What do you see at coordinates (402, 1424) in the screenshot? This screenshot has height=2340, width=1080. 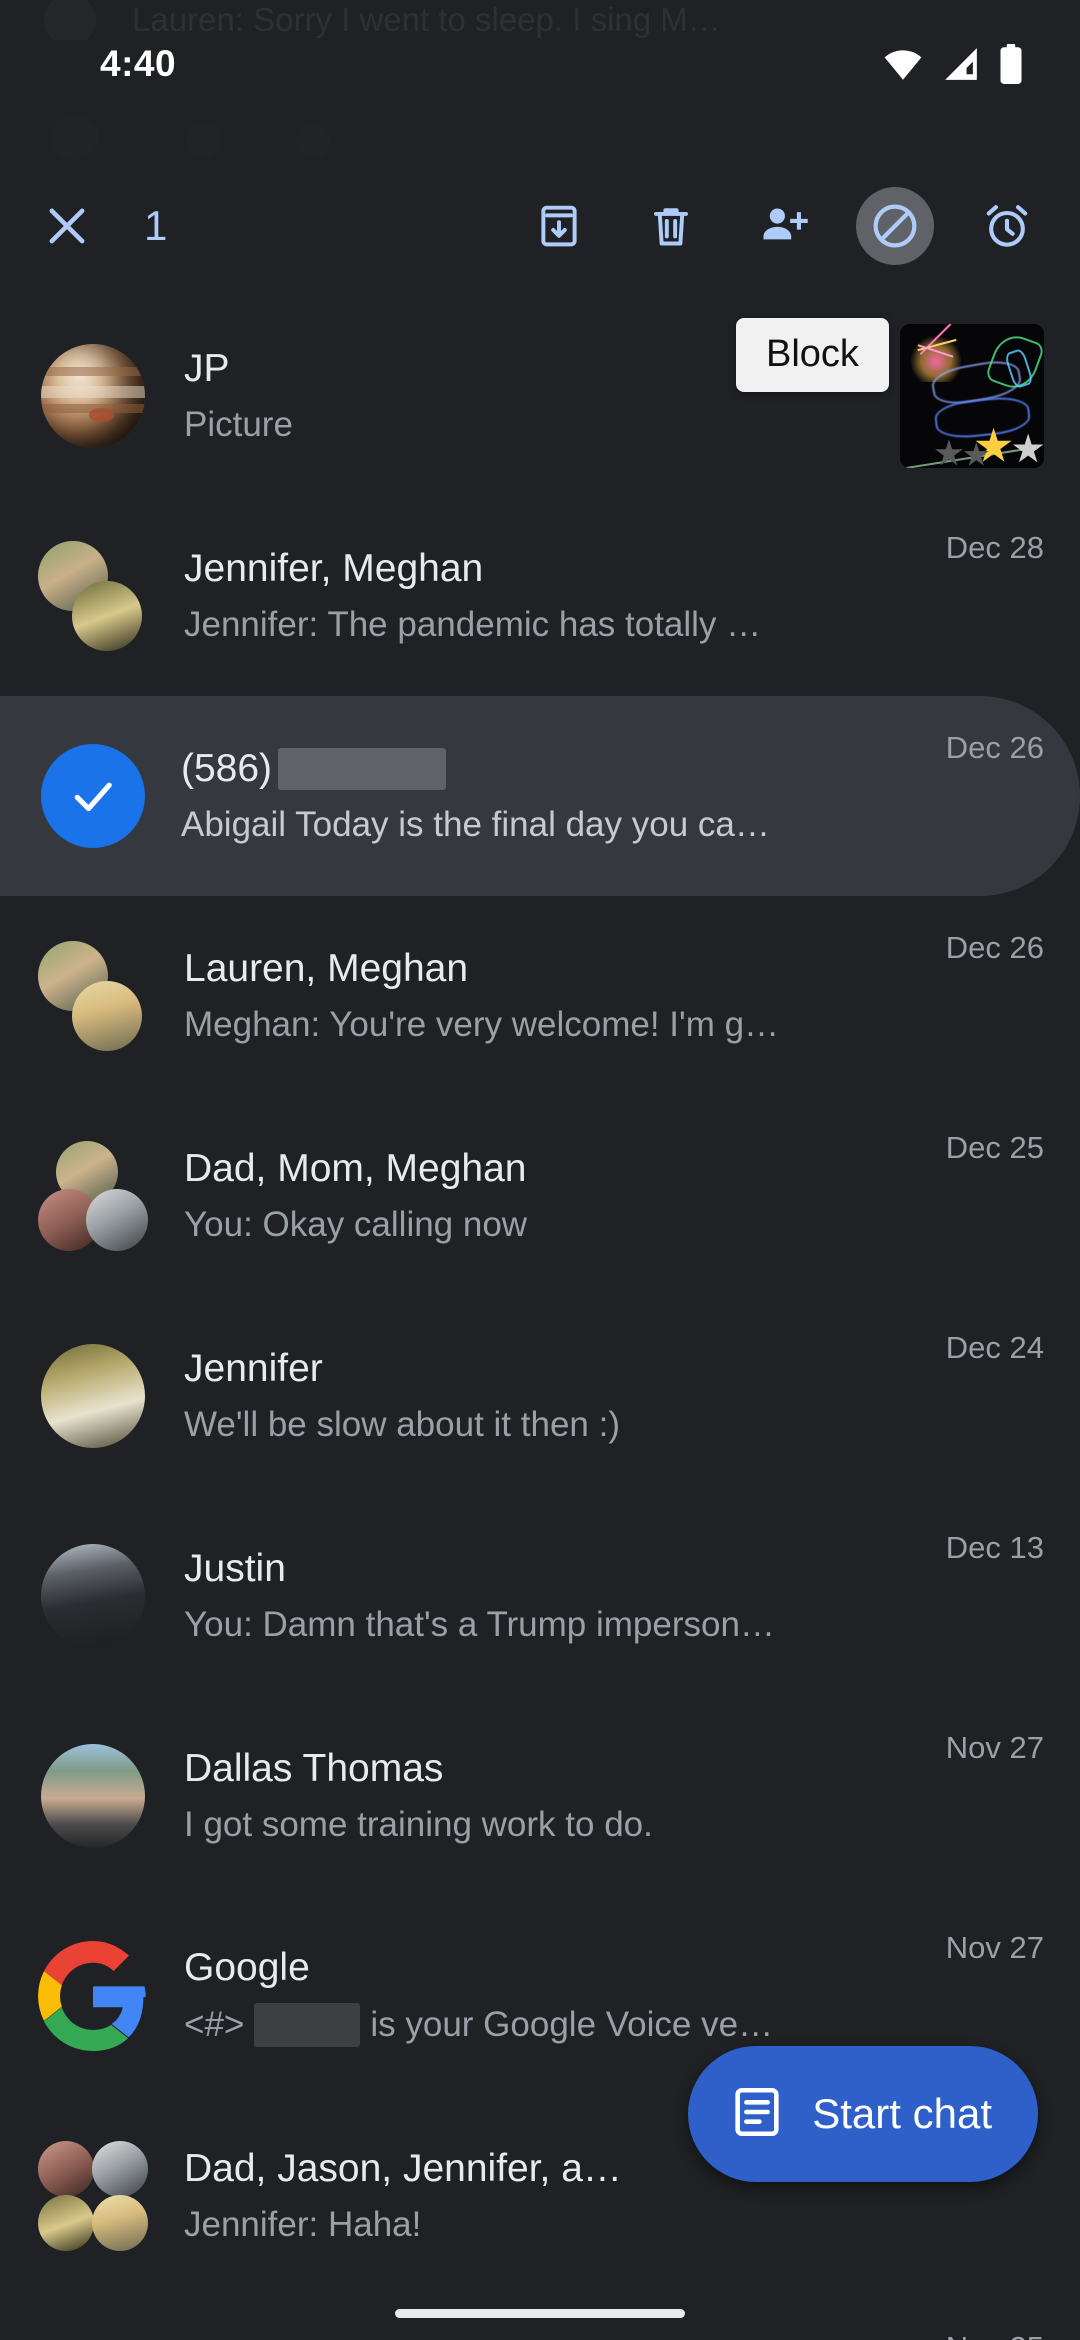 I see `conversation-snippet: We'll be slow about it then :)` at bounding box center [402, 1424].